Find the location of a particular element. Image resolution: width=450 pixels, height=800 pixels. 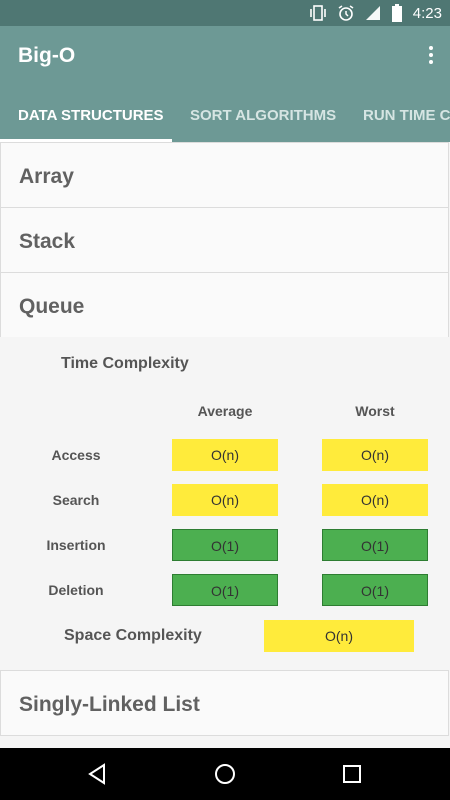

column-header-average: Average is located at coordinates (225, 411).